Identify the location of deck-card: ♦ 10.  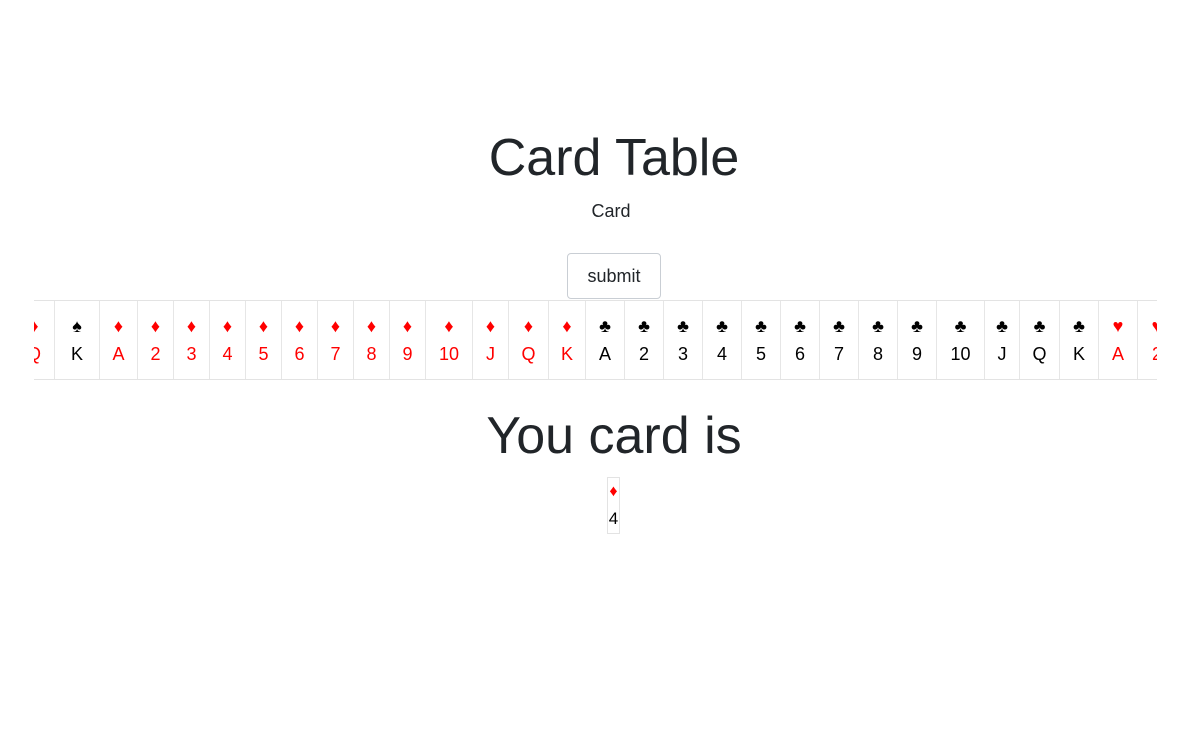
(449, 340).